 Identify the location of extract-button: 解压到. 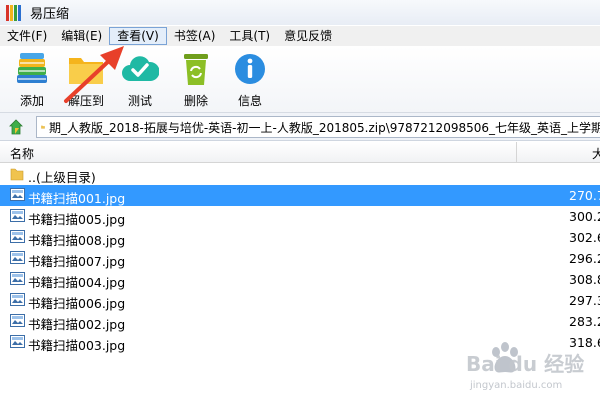
(86, 80).